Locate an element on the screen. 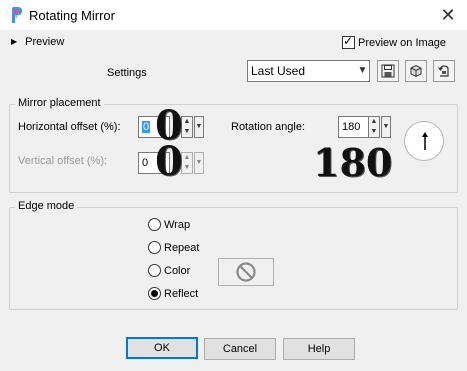 Image resolution: width=467 pixels, height=371 pixels. radio-button-selected is located at coordinates (154, 293).